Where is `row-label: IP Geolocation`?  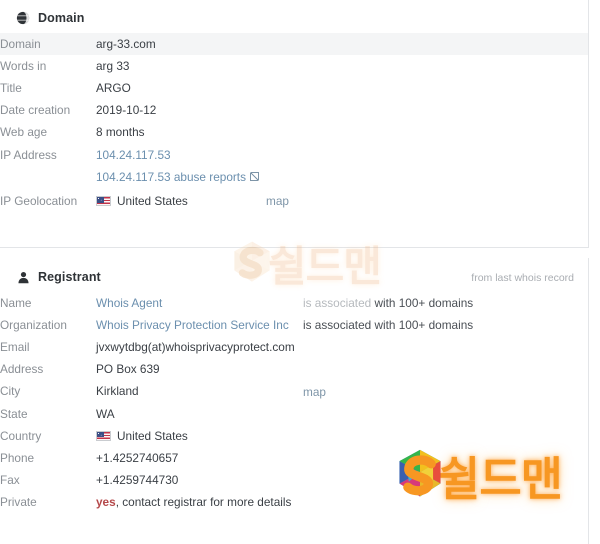 row-label: IP Geolocation is located at coordinates (39, 201).